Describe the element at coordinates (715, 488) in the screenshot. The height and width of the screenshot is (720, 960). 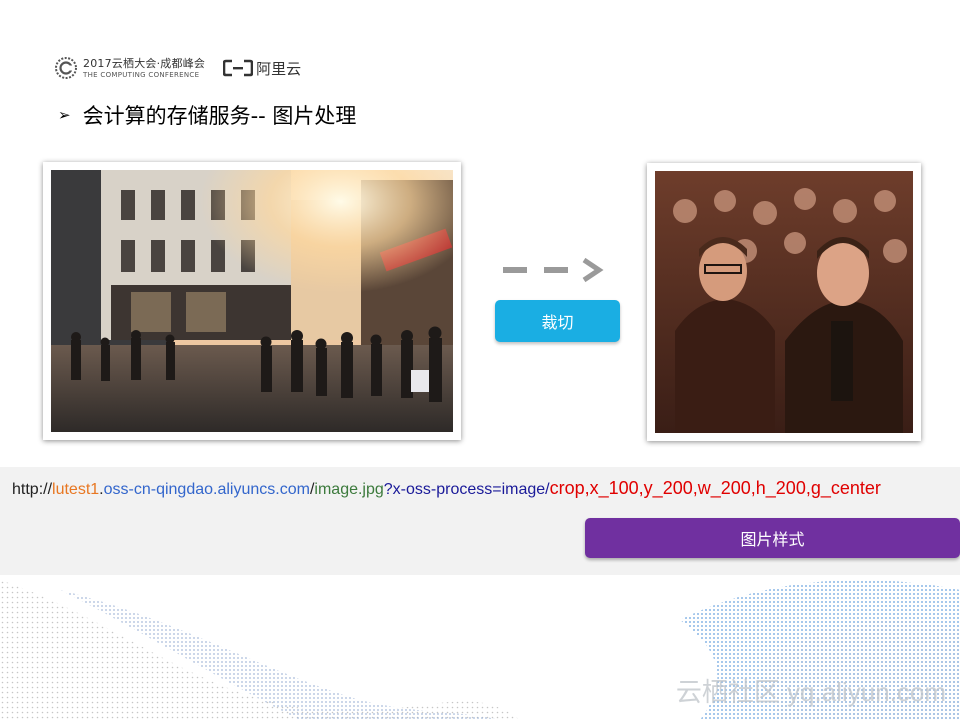
I see `url-params: crop,x_100,y_200,w_200,h_200,g_center` at that location.